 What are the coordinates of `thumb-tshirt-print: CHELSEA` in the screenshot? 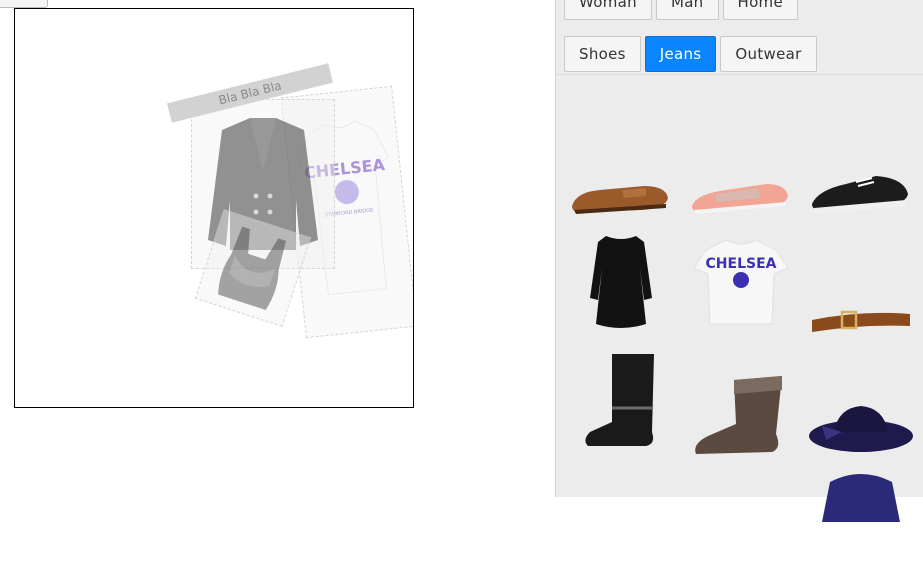 It's located at (741, 264).